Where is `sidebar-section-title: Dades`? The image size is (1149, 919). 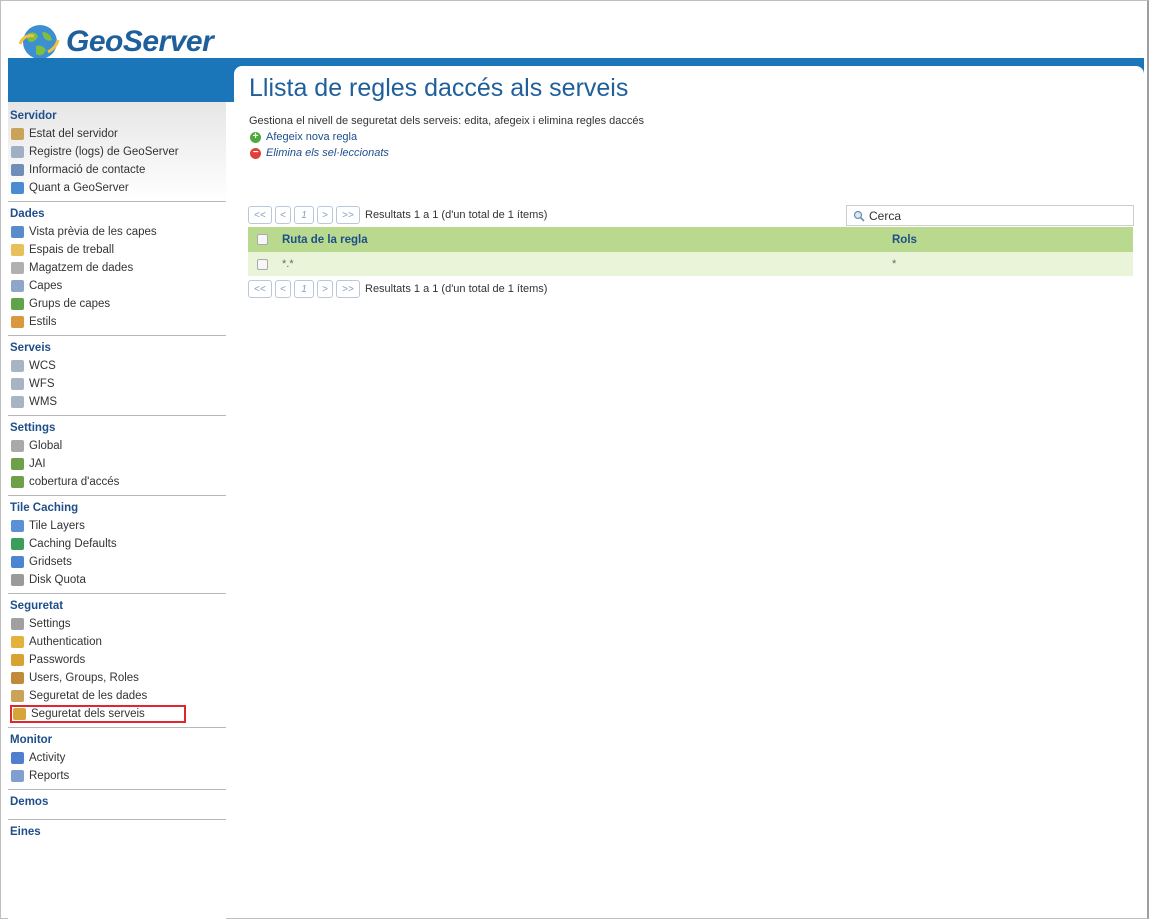
sidebar-section-title: Dades is located at coordinates (118, 214).